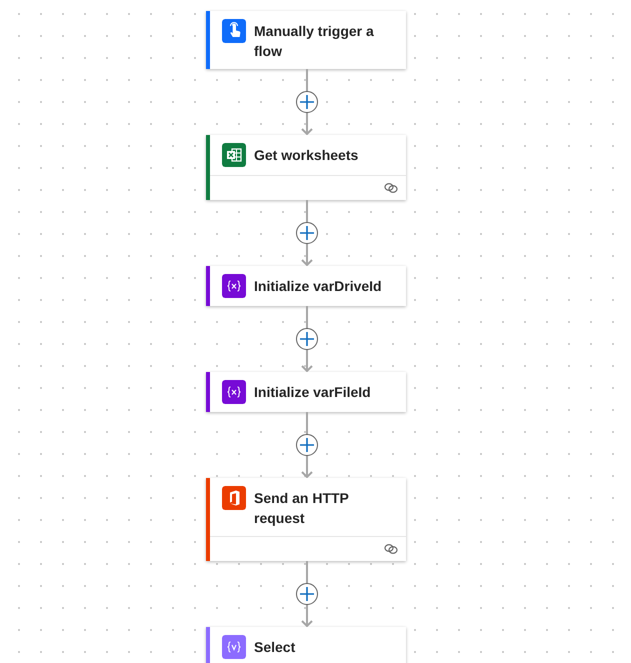 This screenshot has height=663, width=631. I want to click on action-card: Send an HTTP request, so click(306, 519).